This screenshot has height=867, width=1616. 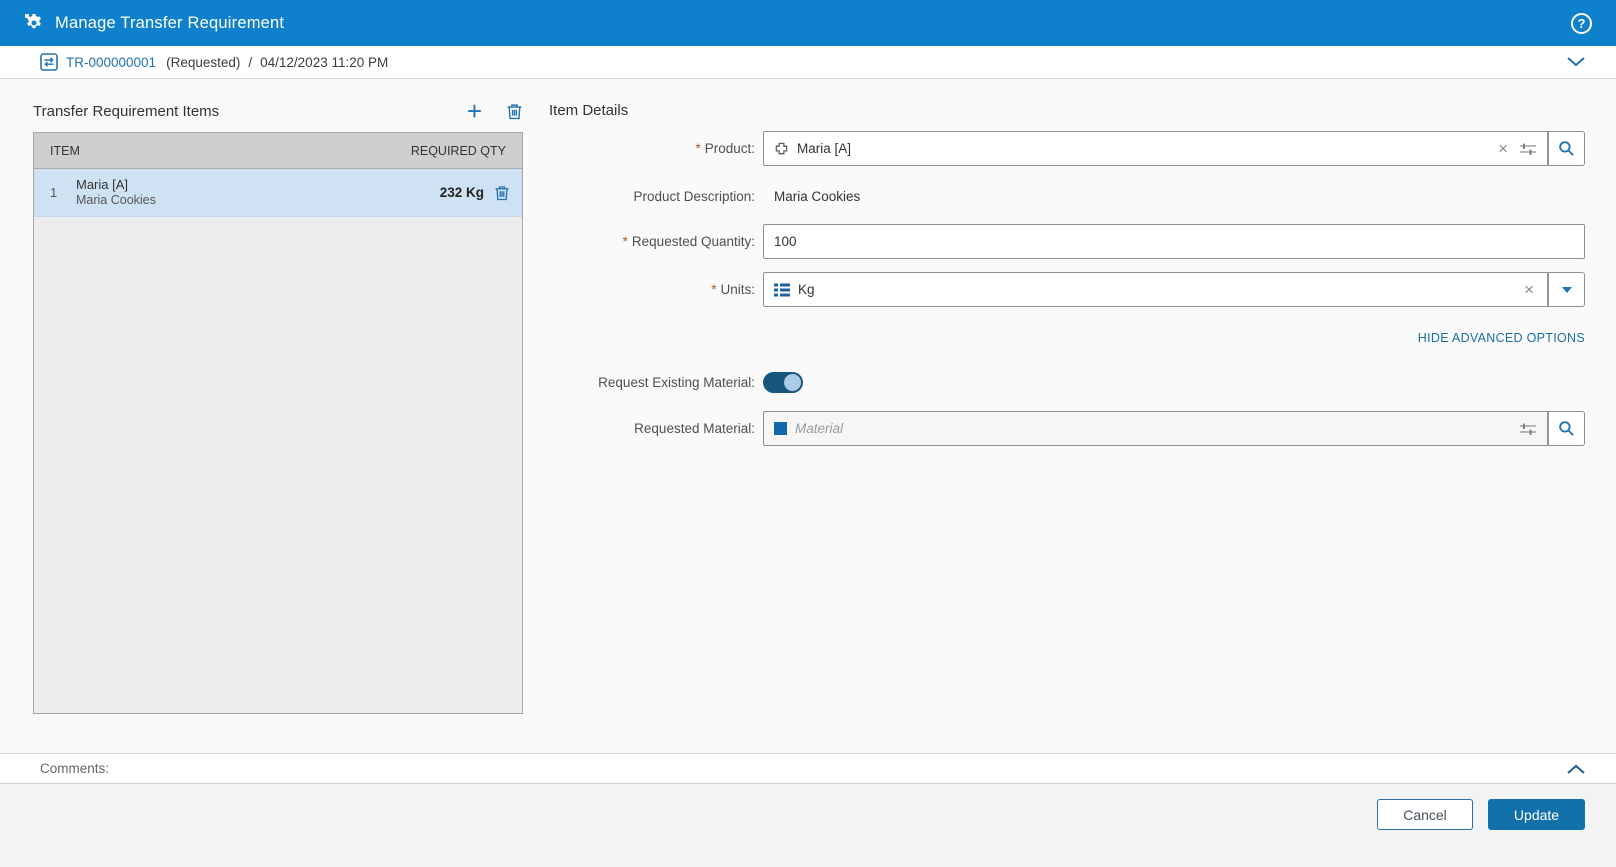 I want to click on cancel-button: Cancel, so click(x=1425, y=814).